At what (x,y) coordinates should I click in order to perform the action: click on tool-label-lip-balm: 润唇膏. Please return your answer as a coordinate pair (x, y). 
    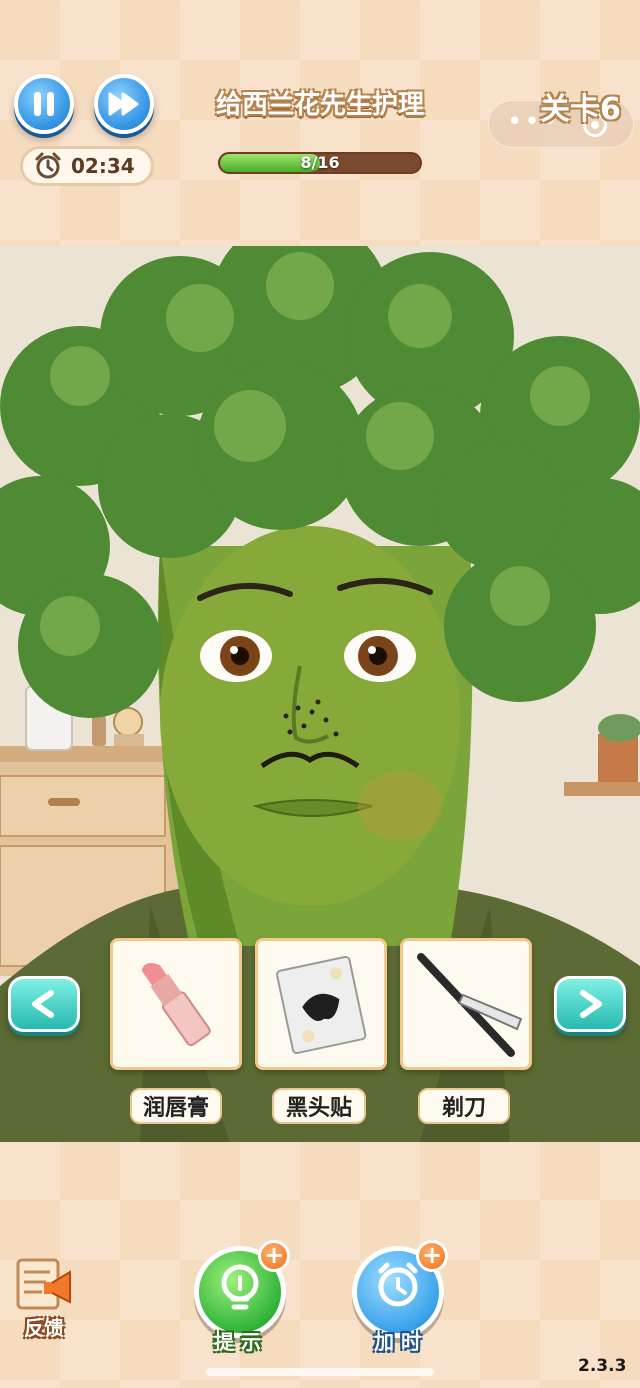
    Looking at the image, I should click on (176, 1106).